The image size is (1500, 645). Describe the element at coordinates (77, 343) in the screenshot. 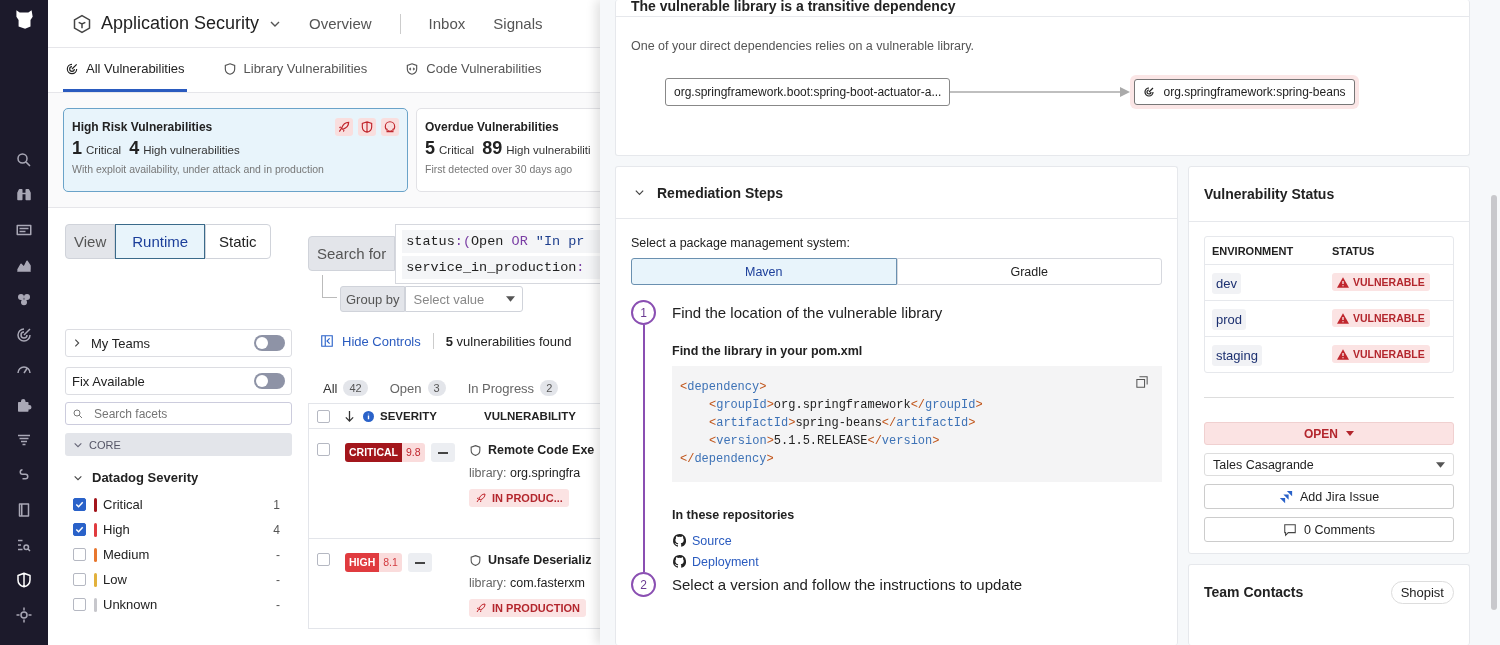

I see `chevron-right-icon` at that location.